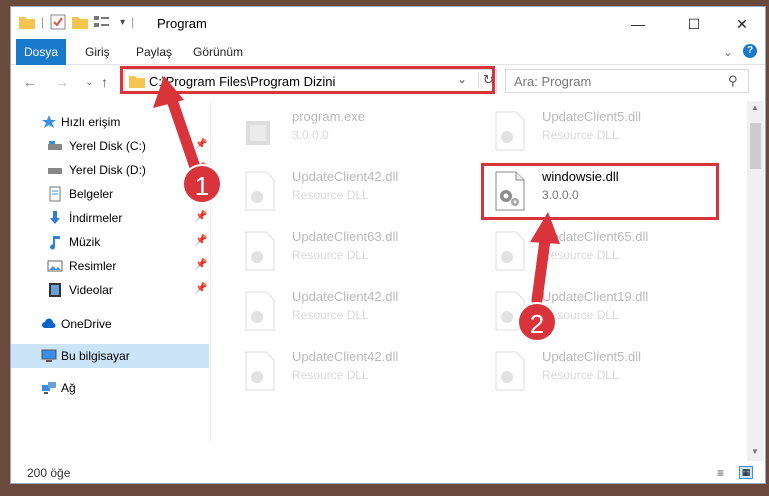 This screenshot has width=769, height=496. Describe the element at coordinates (388, 23) in the screenshot. I see `title-bar: | ▾ | Program — ☐ ✕` at that location.